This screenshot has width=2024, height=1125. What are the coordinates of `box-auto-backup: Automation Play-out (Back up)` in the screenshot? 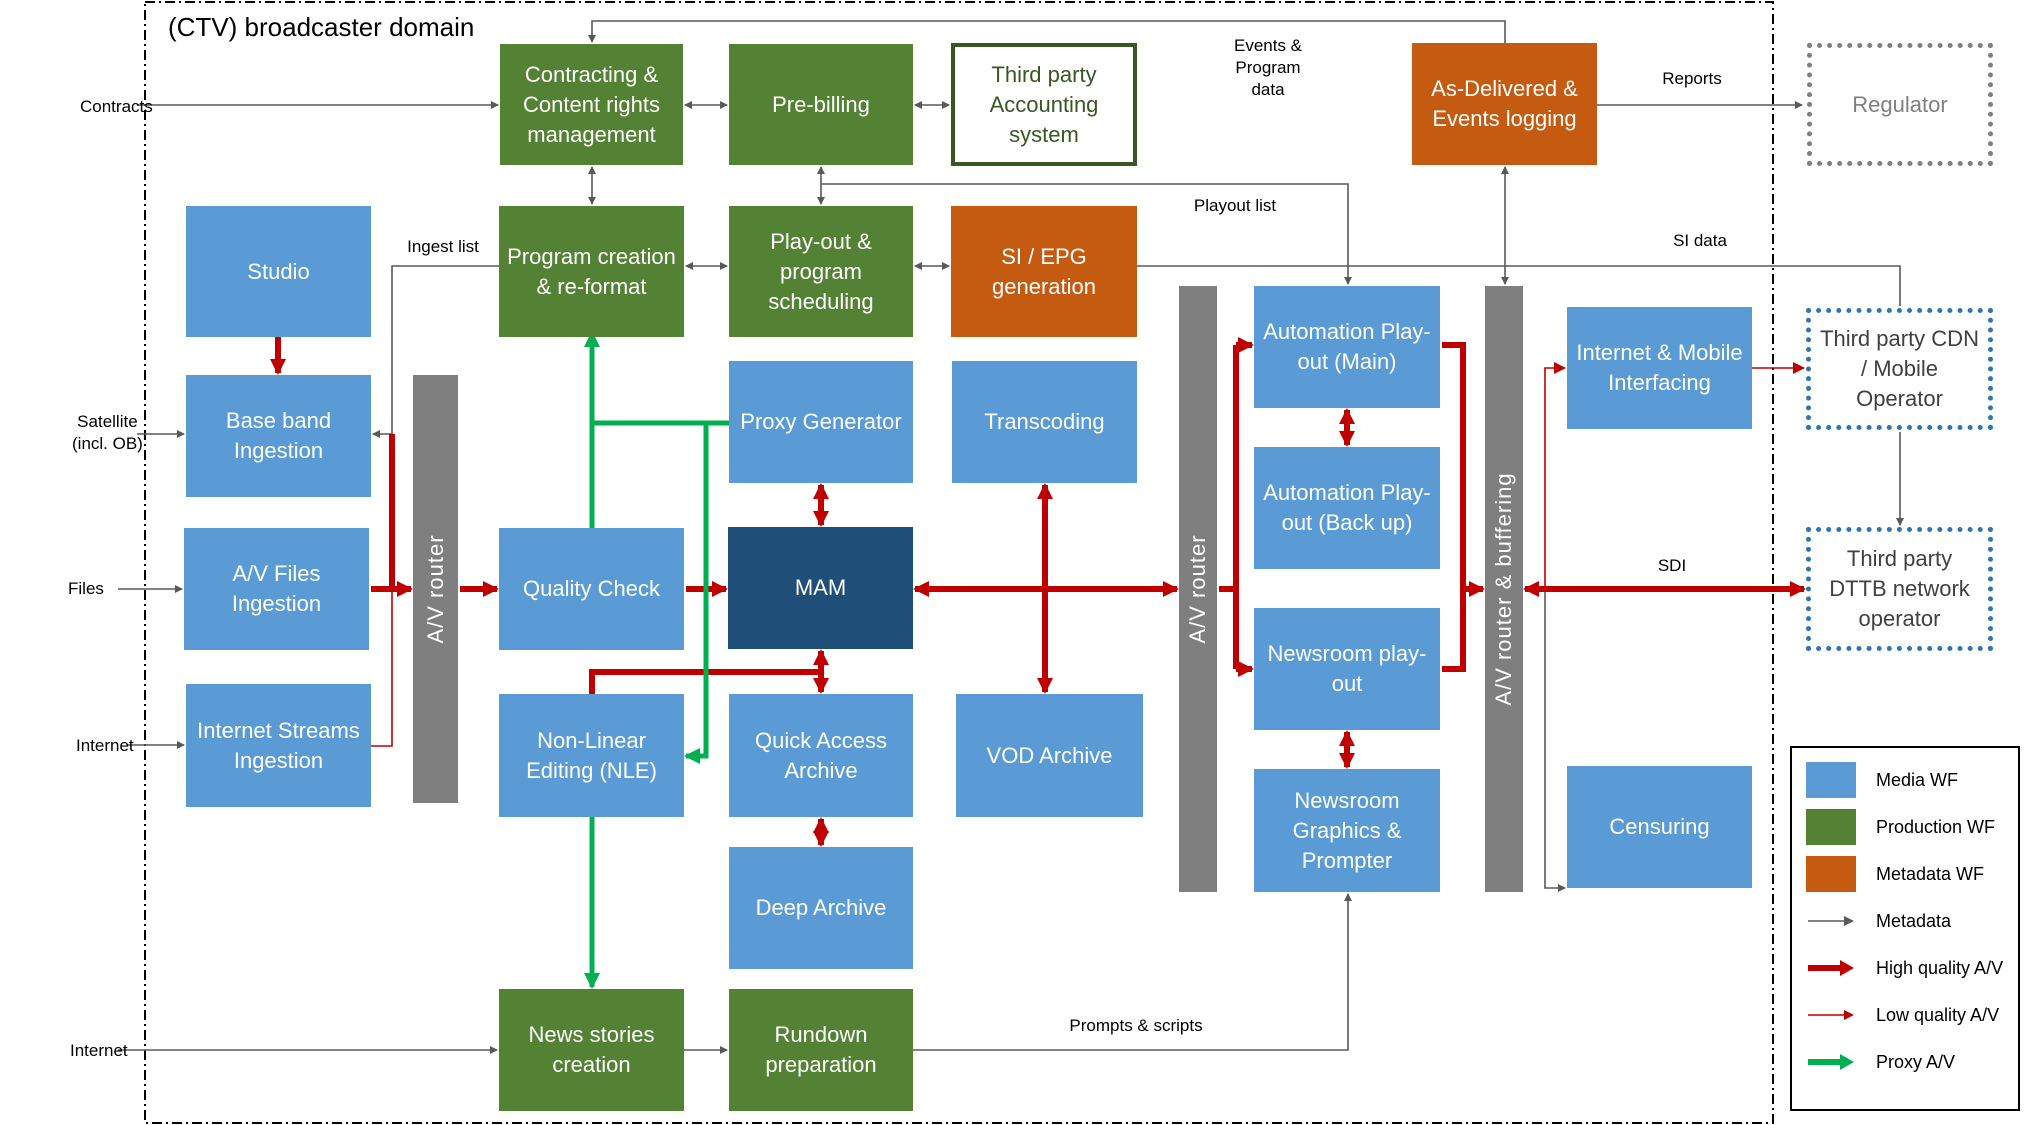 It's located at (1347, 508).